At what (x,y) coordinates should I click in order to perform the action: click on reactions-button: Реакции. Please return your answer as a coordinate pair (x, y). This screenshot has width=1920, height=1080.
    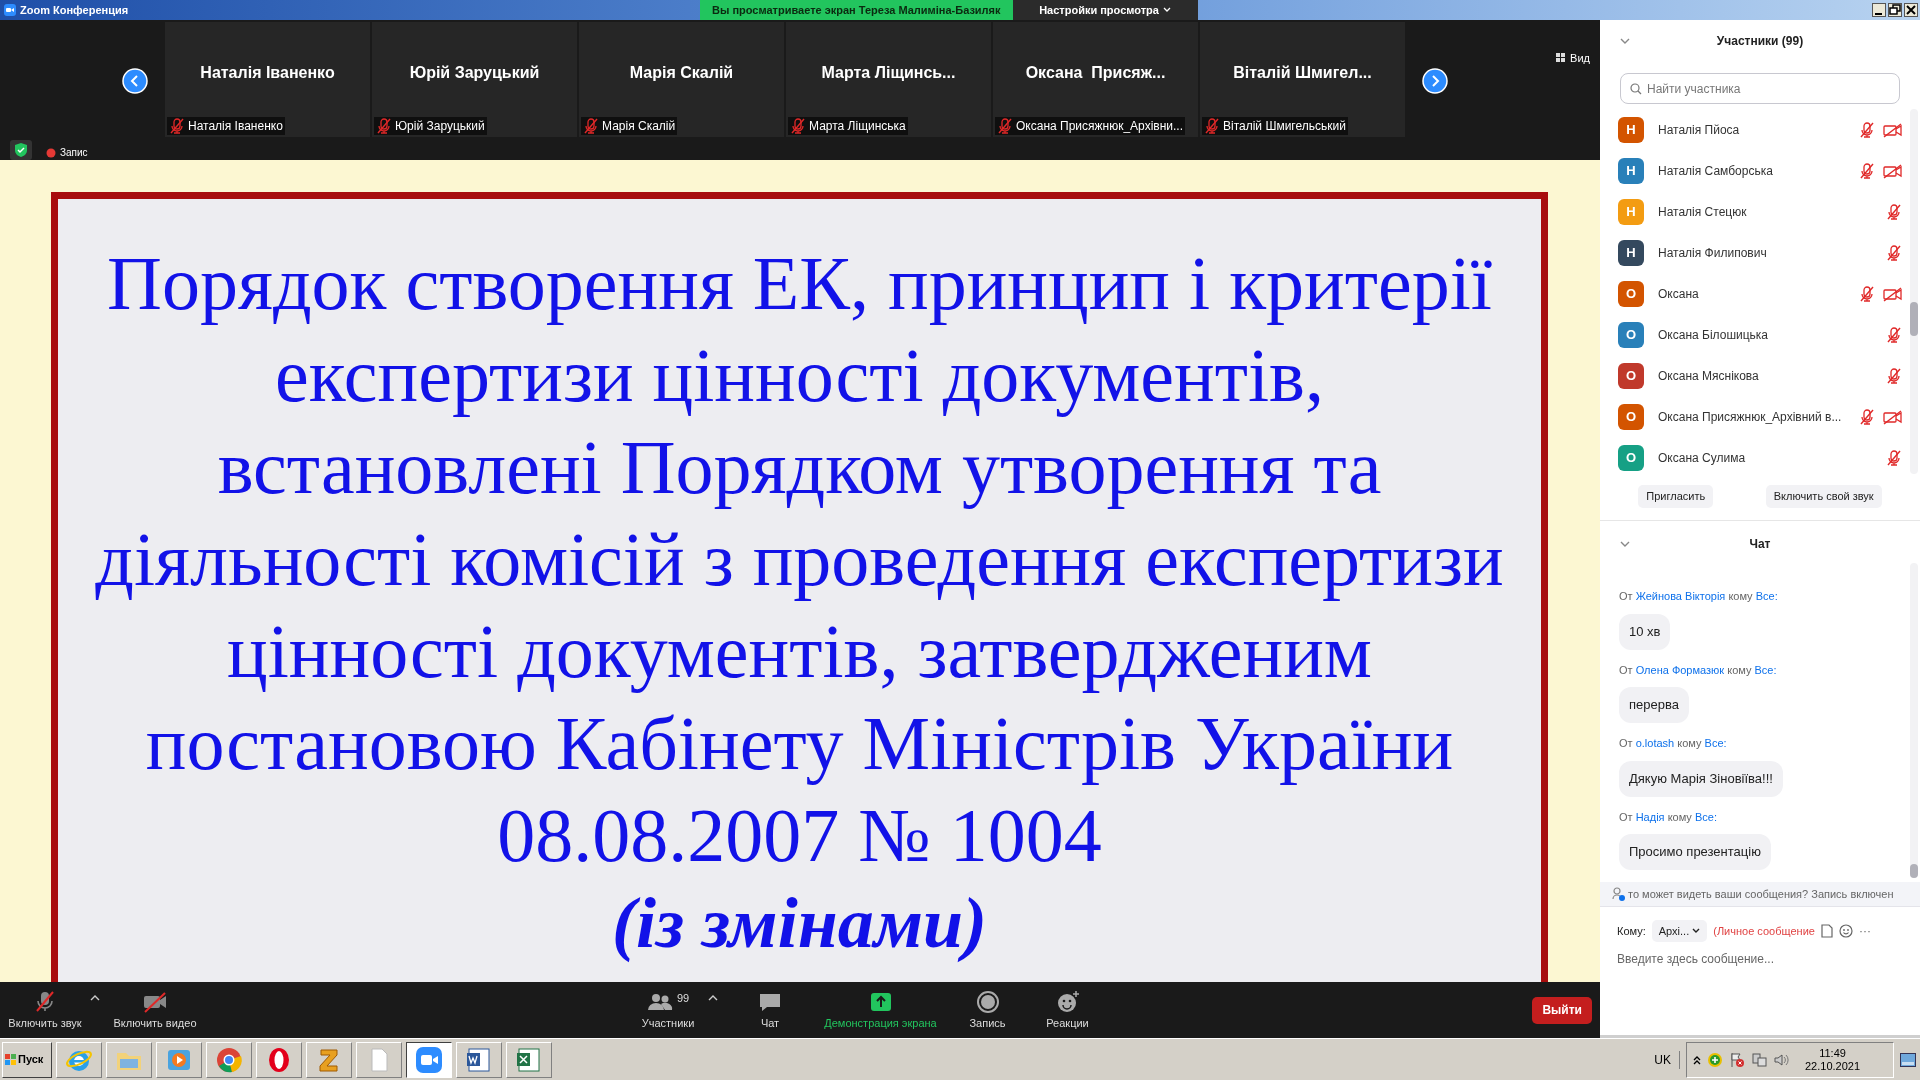
    Looking at the image, I should click on (1067, 1010).